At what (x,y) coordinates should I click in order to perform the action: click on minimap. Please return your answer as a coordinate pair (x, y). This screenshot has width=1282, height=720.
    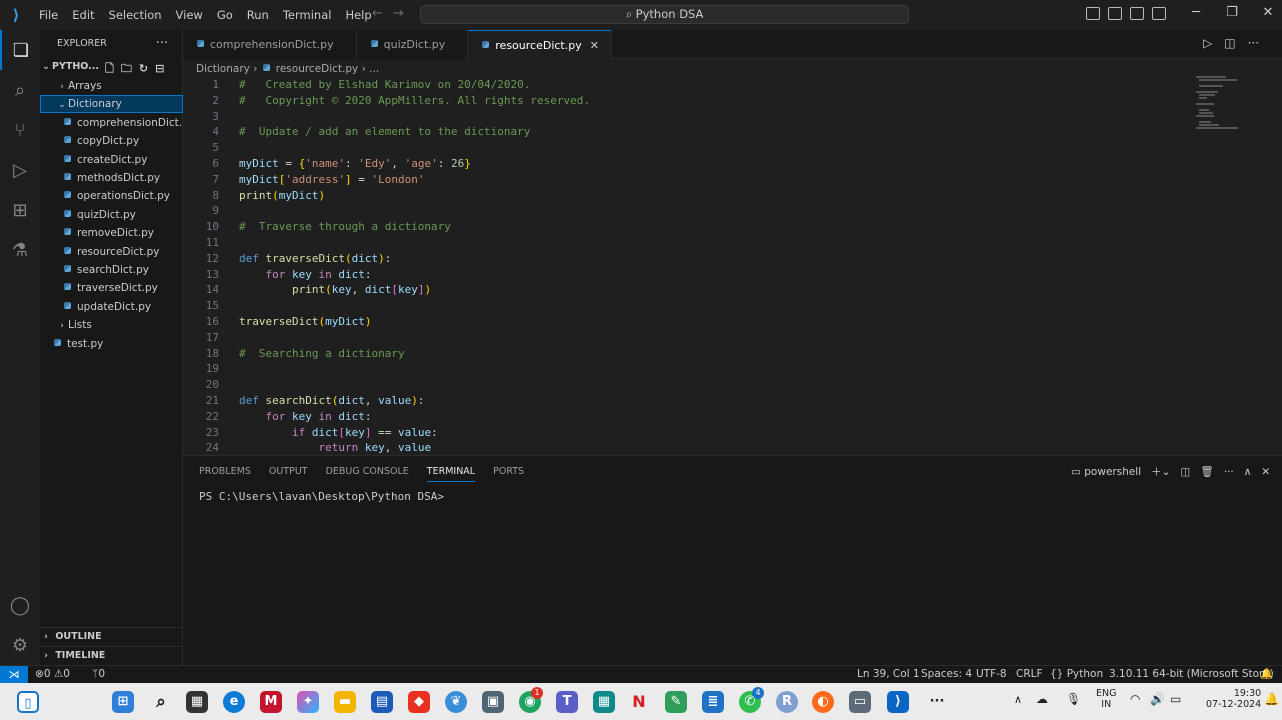
    Looking at the image, I should click on (1226, 106).